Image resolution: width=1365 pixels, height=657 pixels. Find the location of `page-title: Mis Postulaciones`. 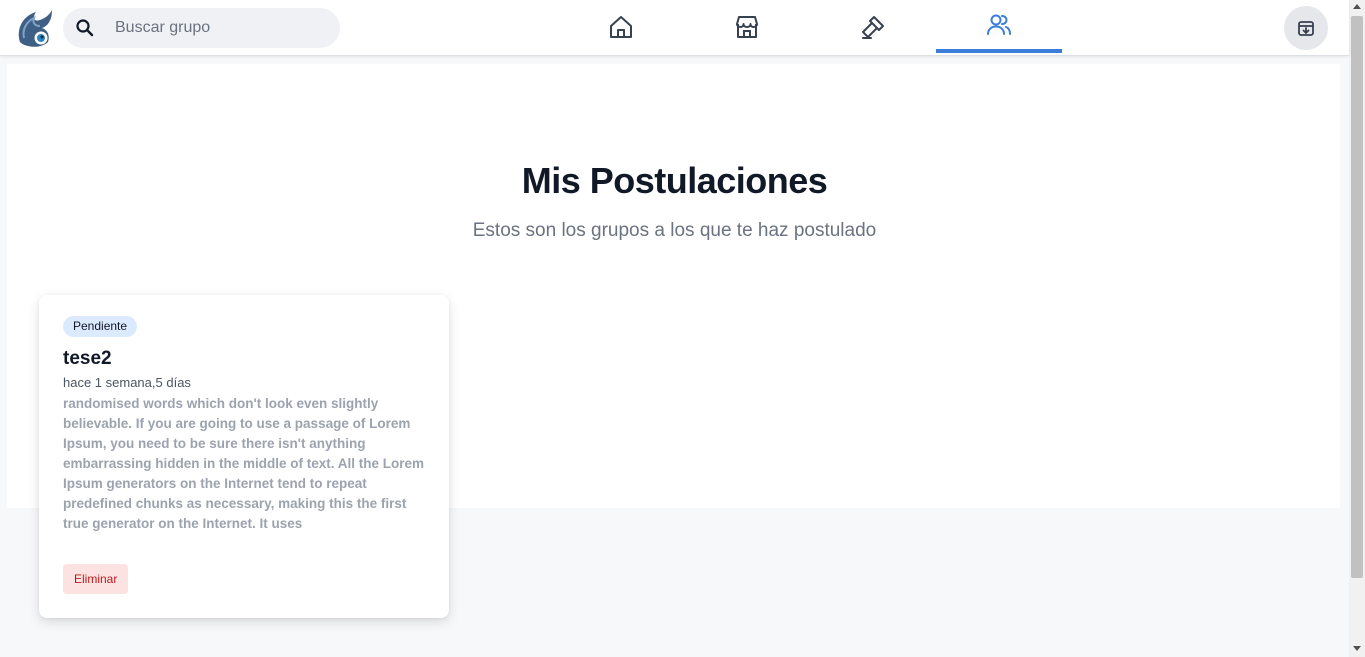

page-title: Mis Postulaciones is located at coordinates (674, 180).